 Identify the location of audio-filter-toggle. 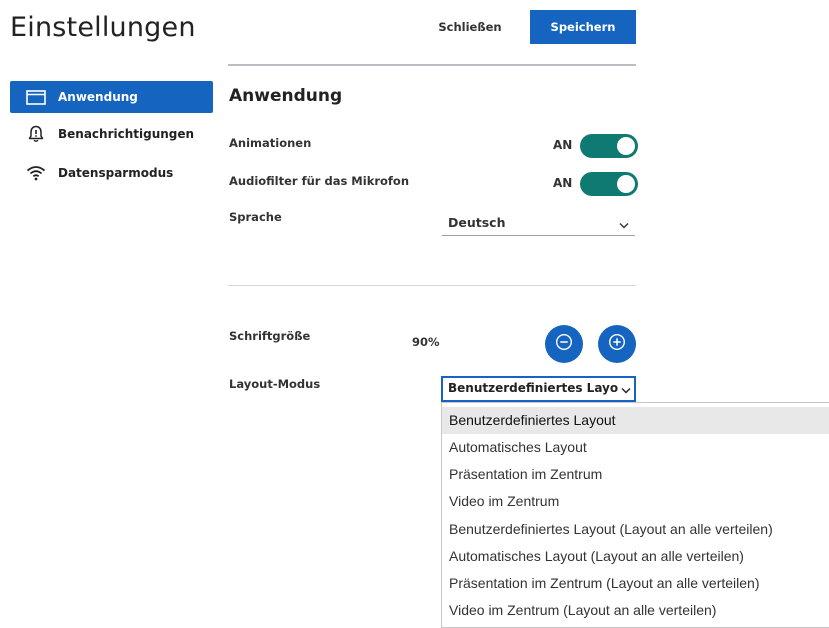
(609, 184).